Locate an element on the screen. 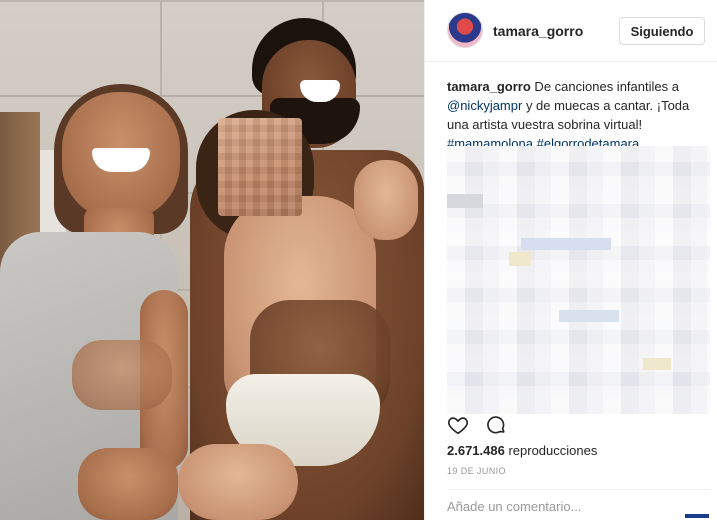  comment-bubble-icon is located at coordinates (496, 425).